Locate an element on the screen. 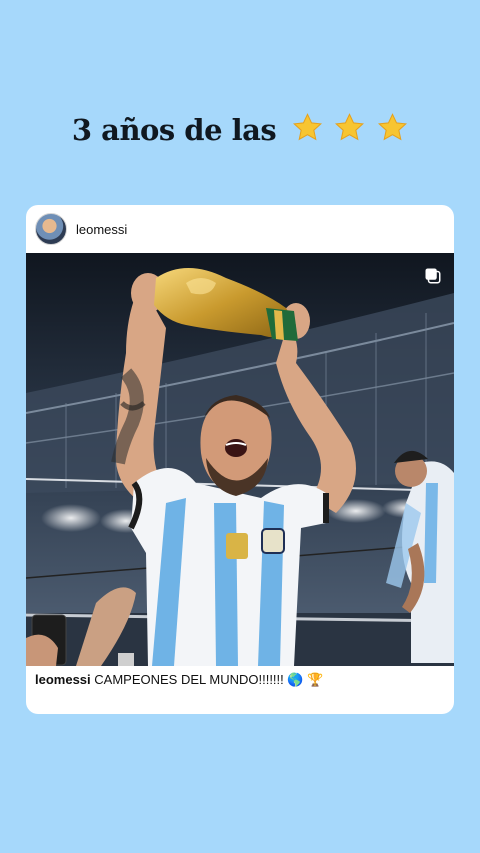 This screenshot has height=853, width=480. caption-emojis: 🌎 🏆 is located at coordinates (305, 679).